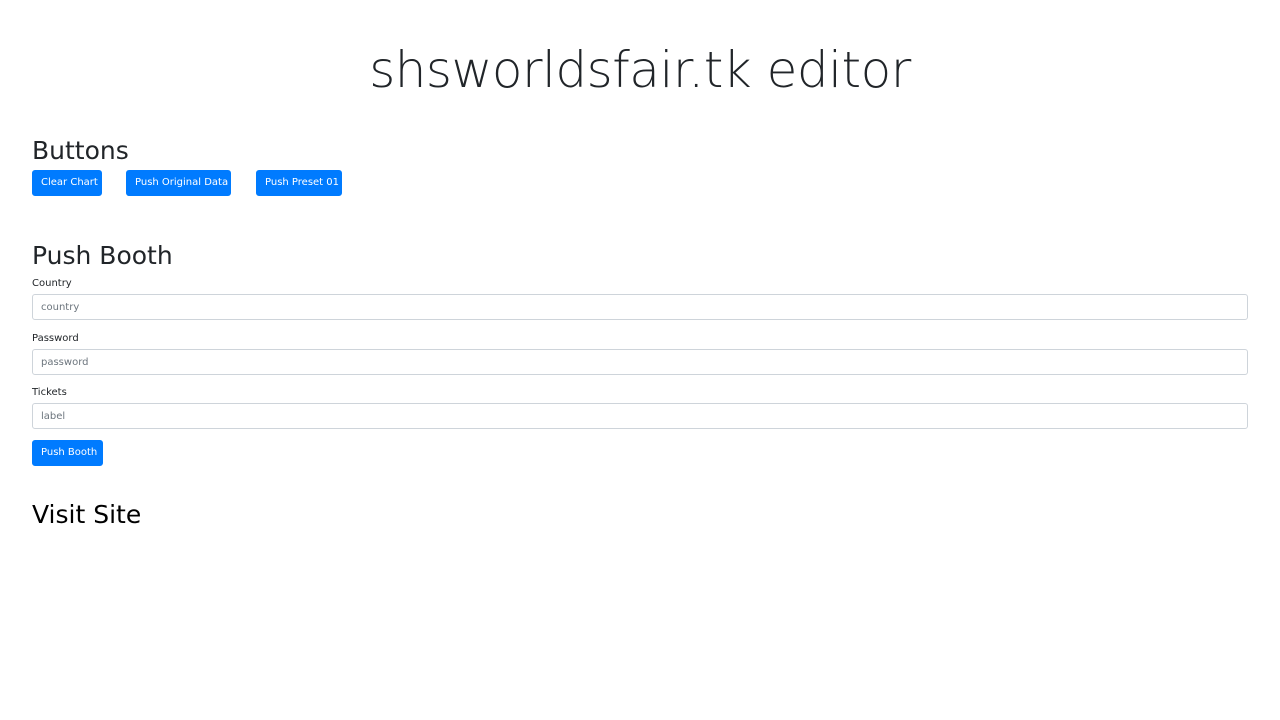 This screenshot has width=1280, height=720. Describe the element at coordinates (67, 183) in the screenshot. I see `clear-chart-button: Clear Chart` at that location.